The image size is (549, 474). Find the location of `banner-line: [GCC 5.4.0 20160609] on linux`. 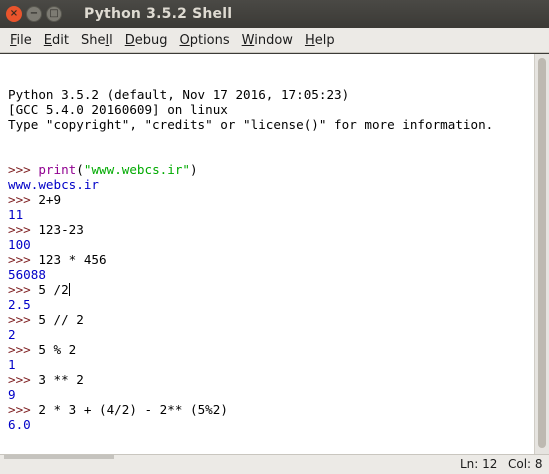

banner-line: [GCC 5.4.0 20160609] on linux is located at coordinates (118, 109).